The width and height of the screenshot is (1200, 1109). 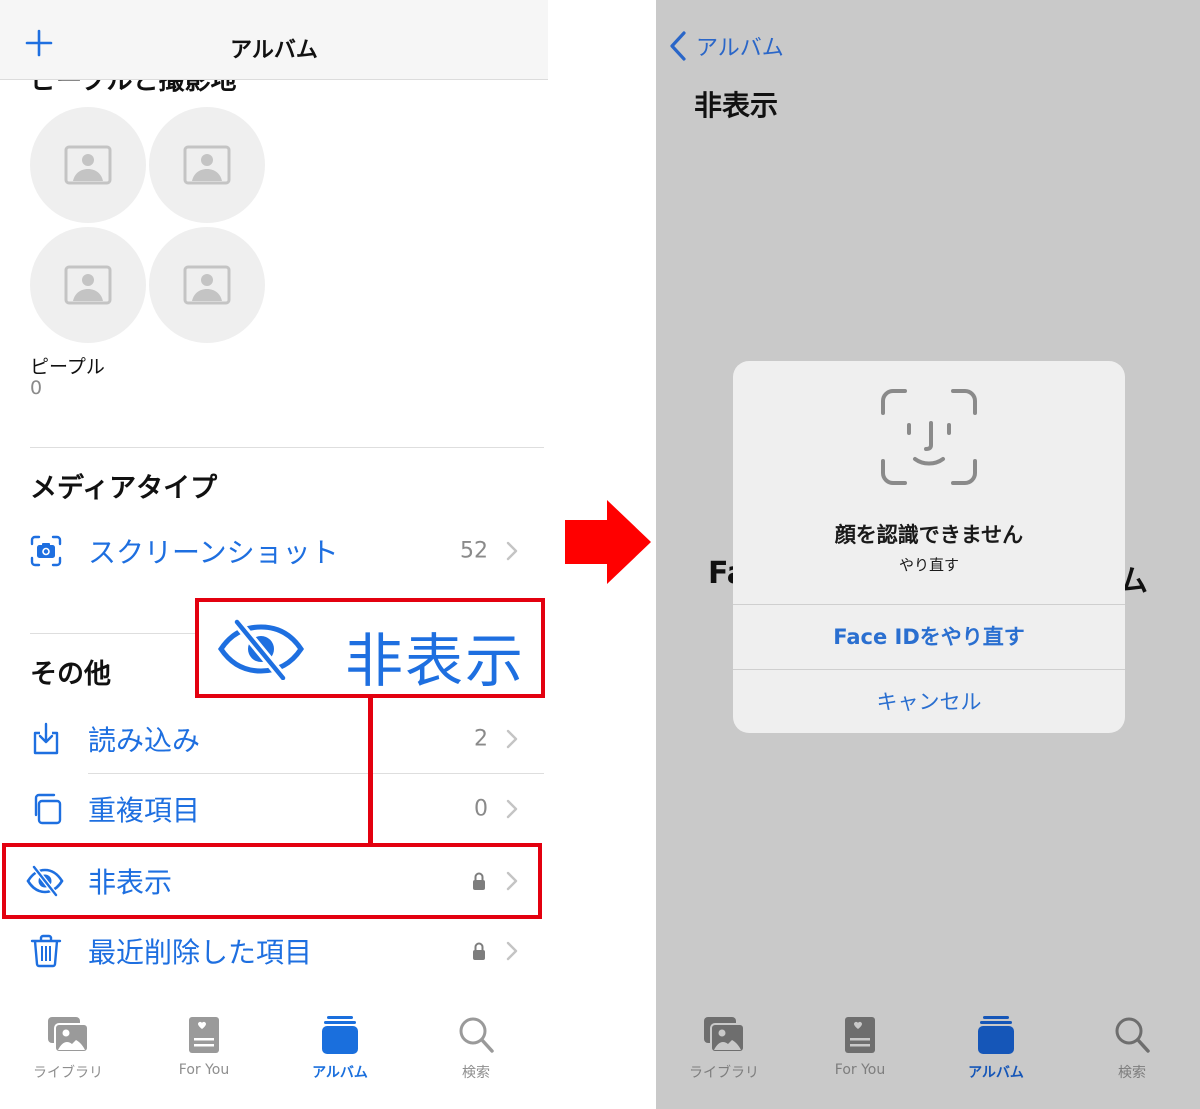 I want to click on row-count: 52, so click(x=474, y=551).